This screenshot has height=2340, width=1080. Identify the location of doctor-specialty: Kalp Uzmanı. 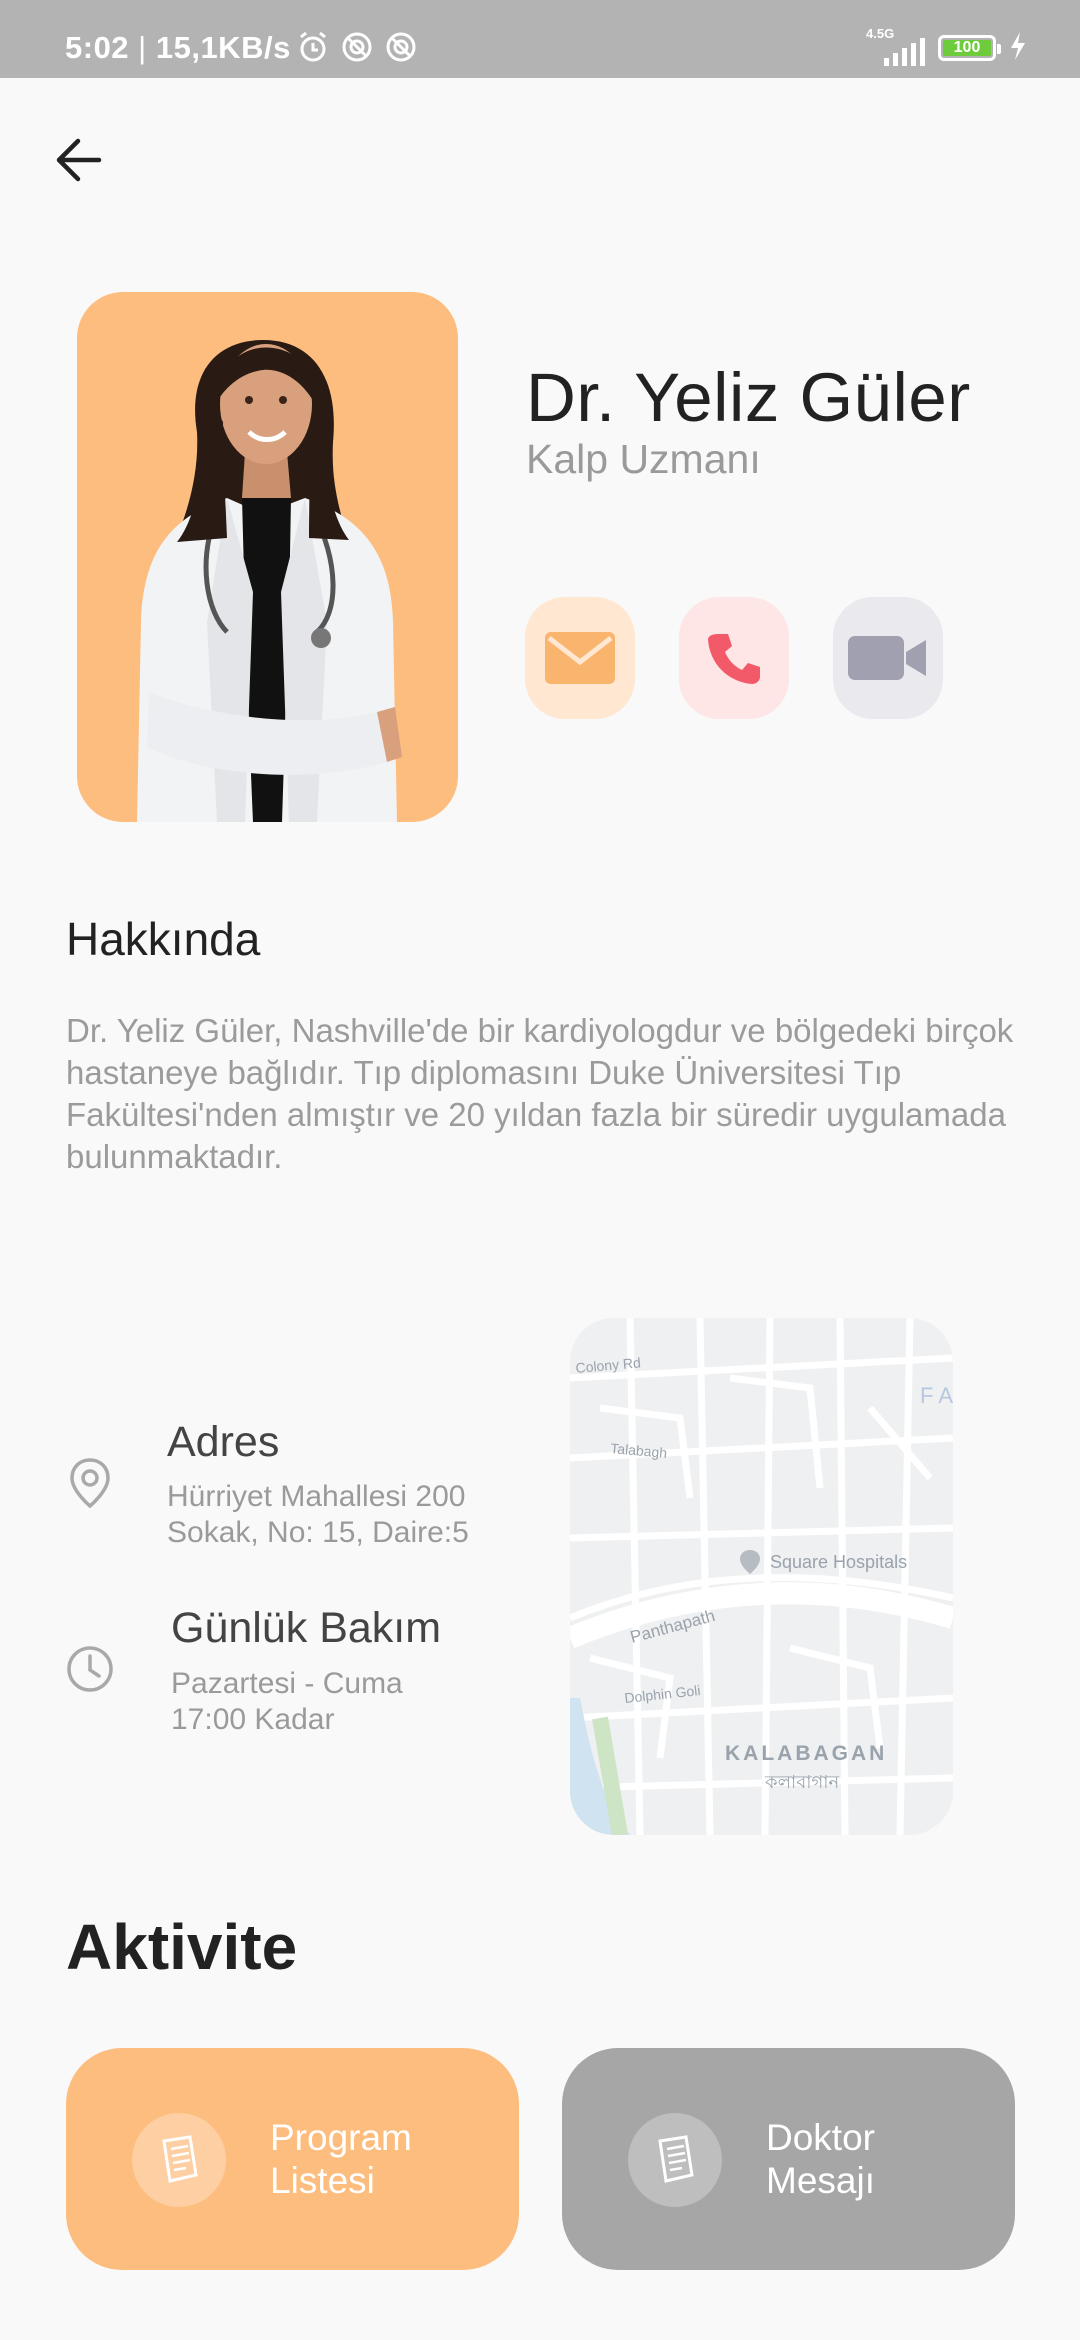
(643, 459).